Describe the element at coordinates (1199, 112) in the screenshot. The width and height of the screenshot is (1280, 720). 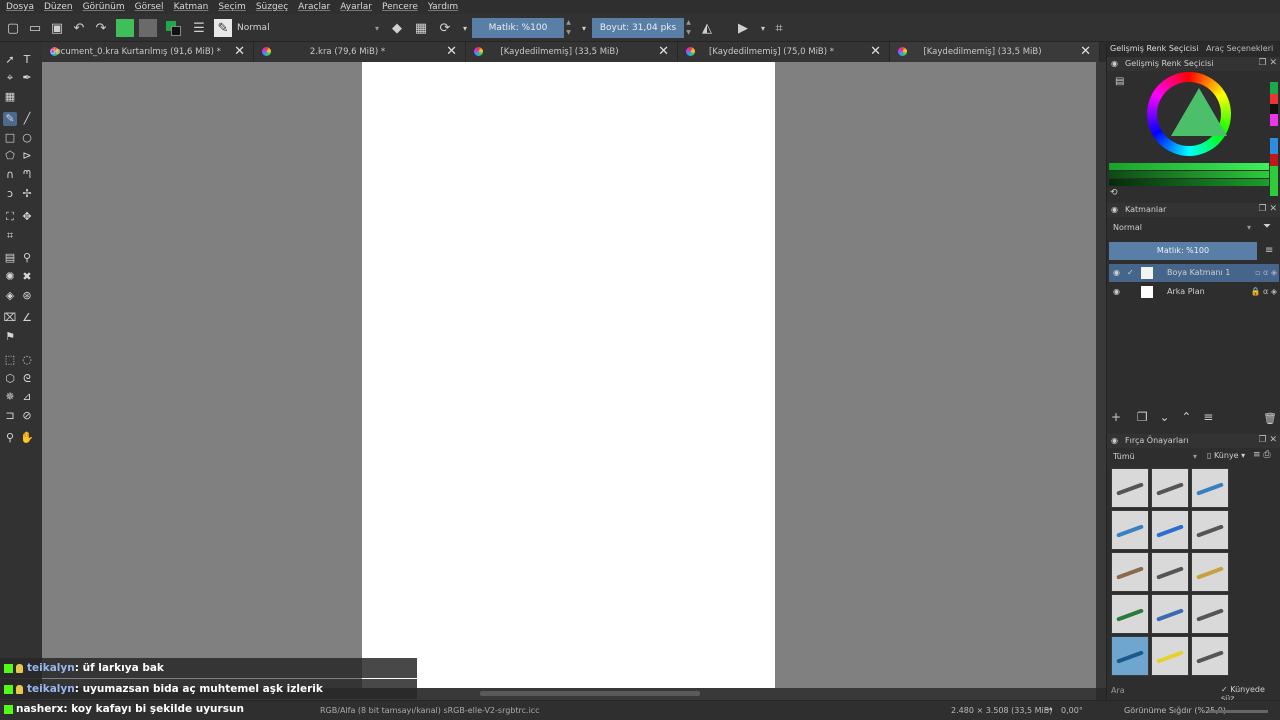
I see `color-triangle` at that location.